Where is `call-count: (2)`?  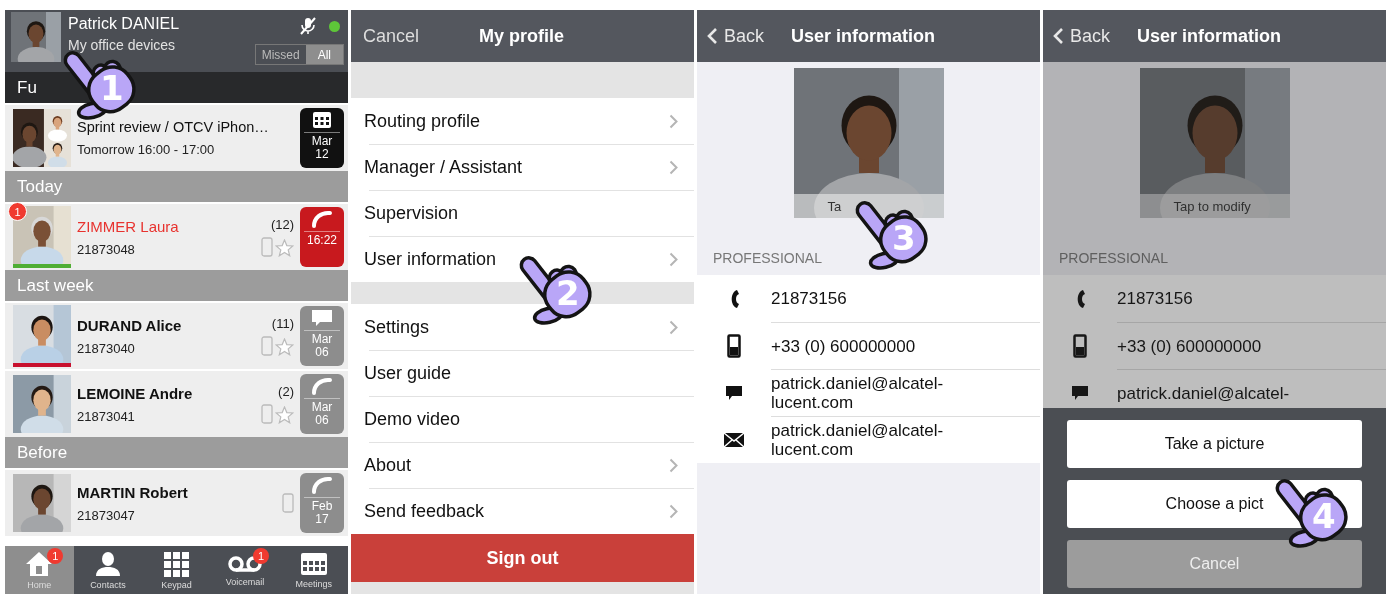 call-count: (2) is located at coordinates (286, 391).